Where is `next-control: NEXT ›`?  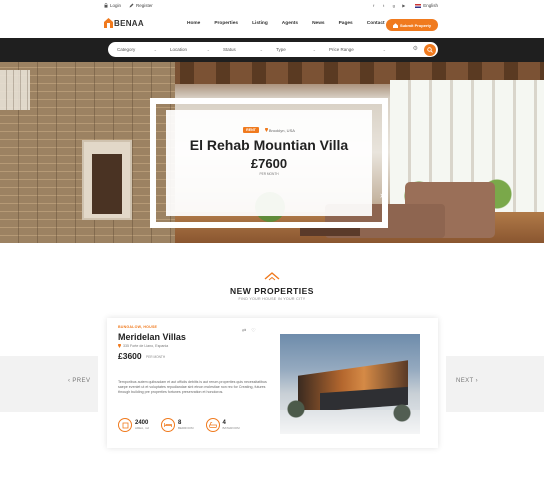 next-control: NEXT › is located at coordinates (467, 381).